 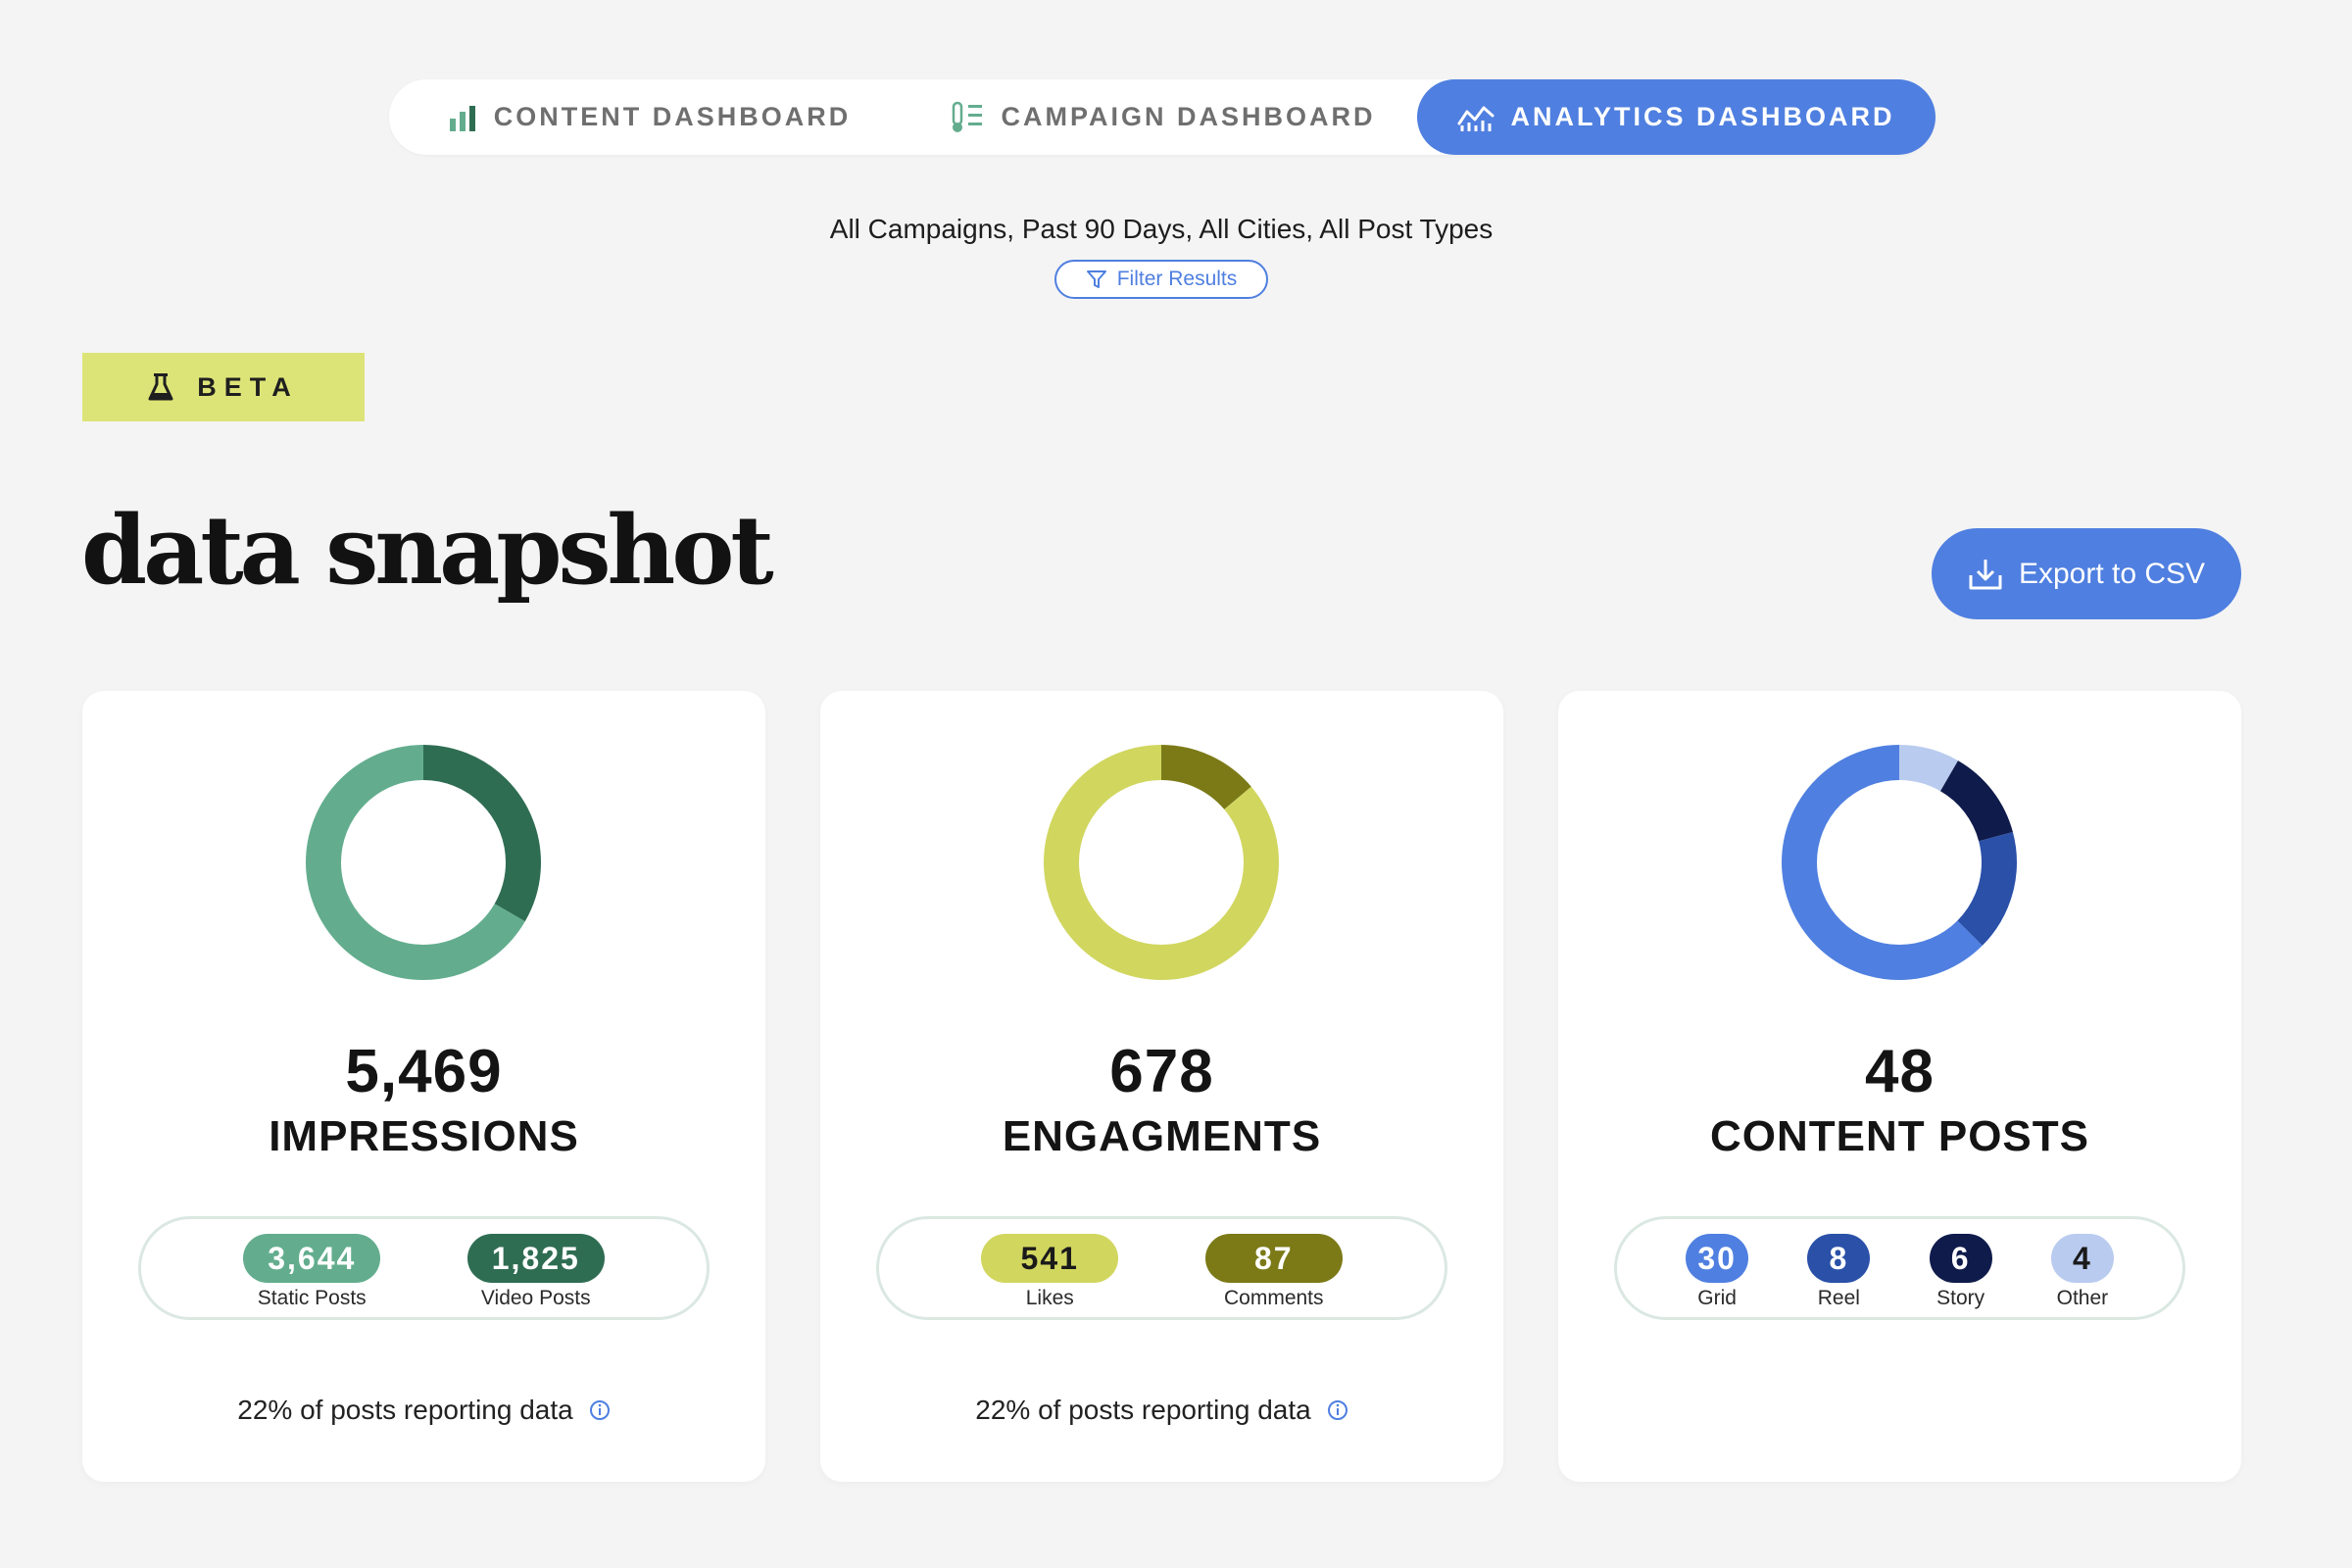 What do you see at coordinates (672, 116) in the screenshot?
I see `tab-label: CONTENT DASHBOARD` at bounding box center [672, 116].